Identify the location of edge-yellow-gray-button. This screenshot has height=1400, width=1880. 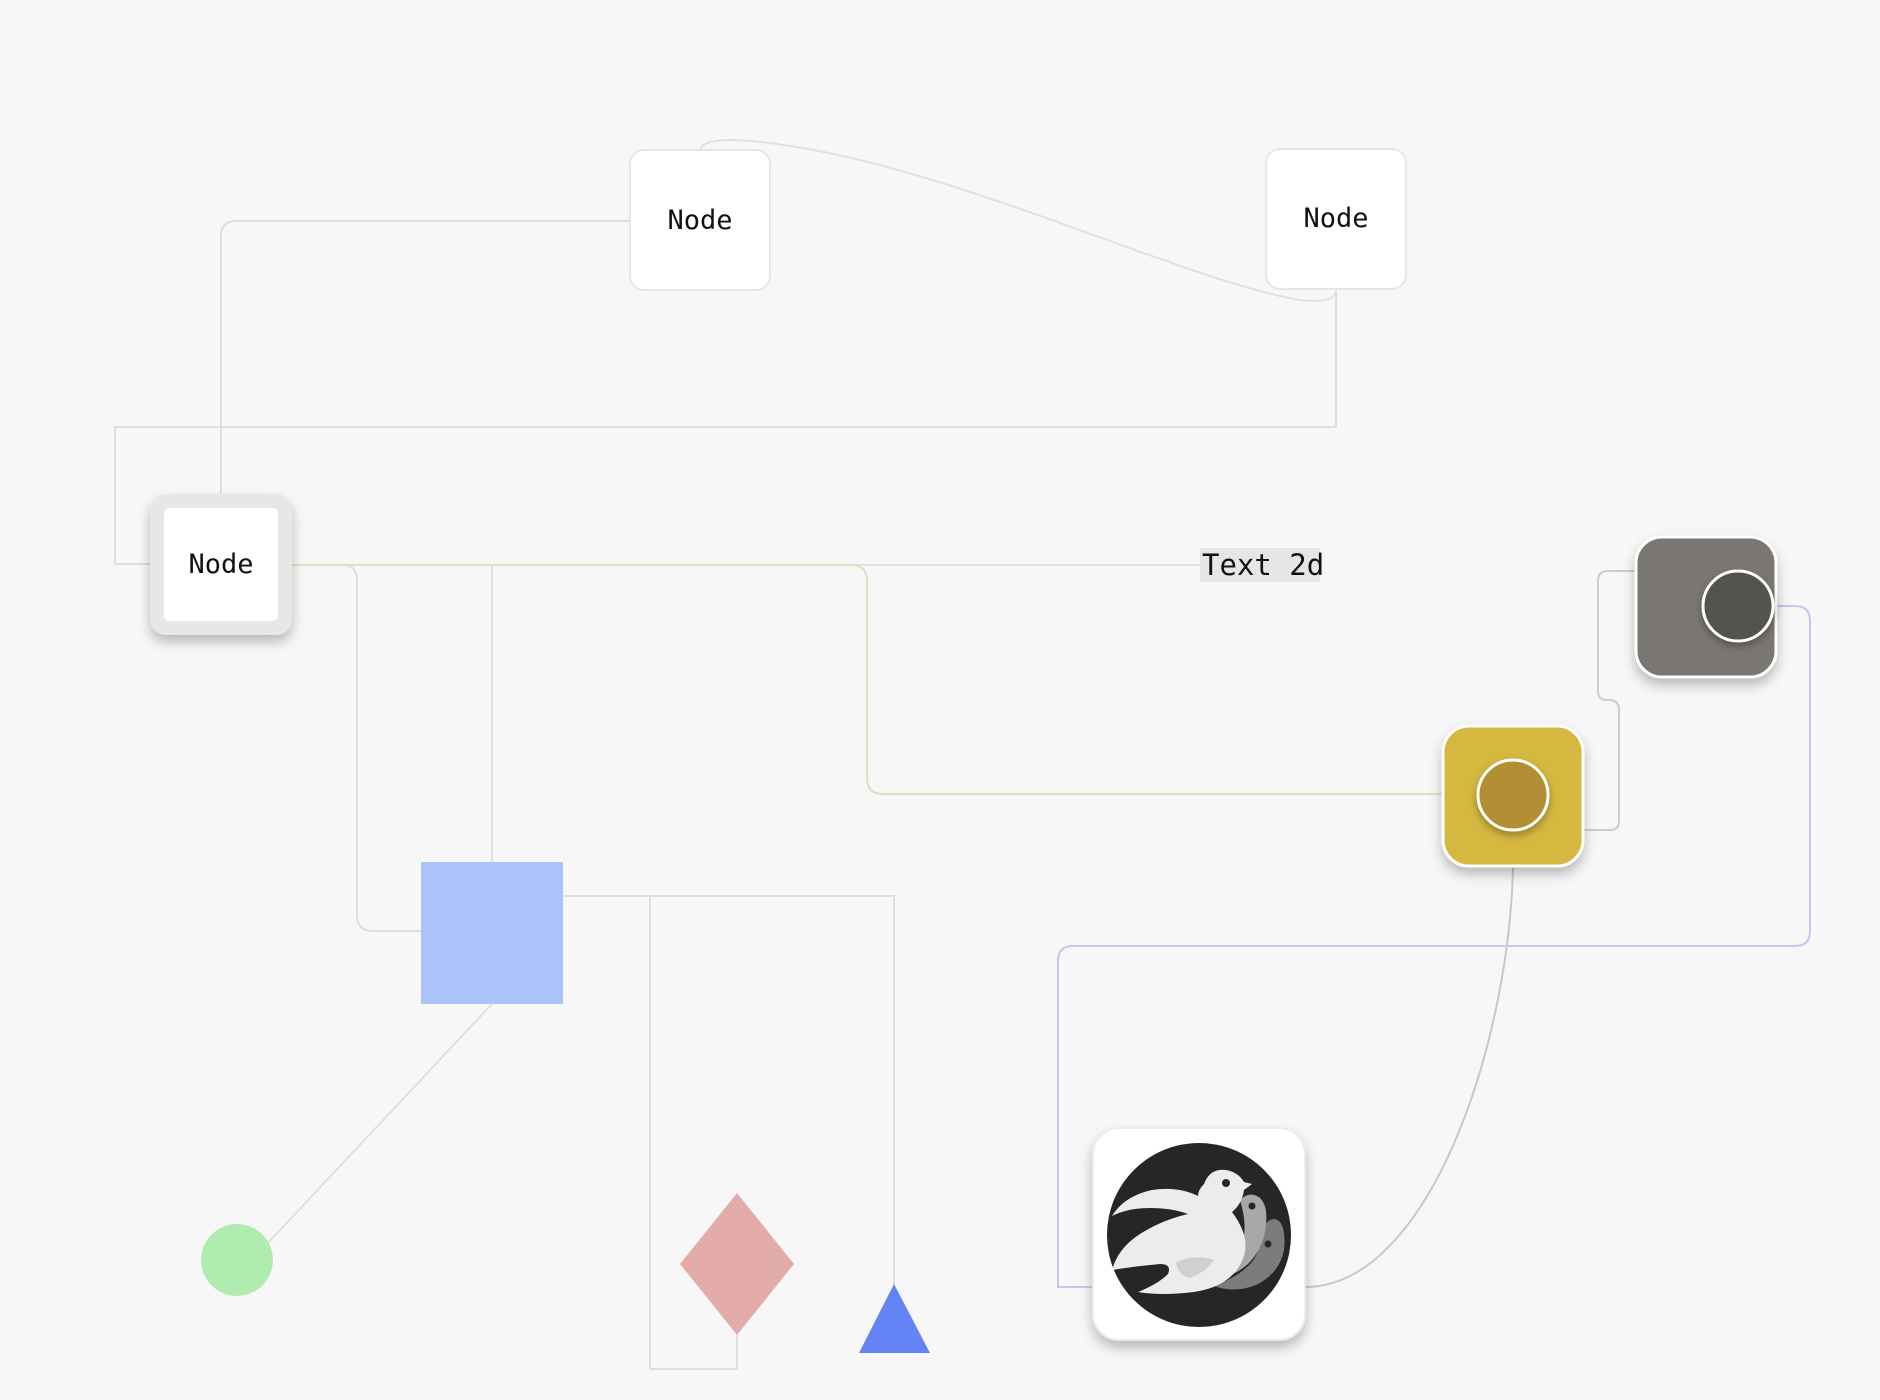
(1610, 700).